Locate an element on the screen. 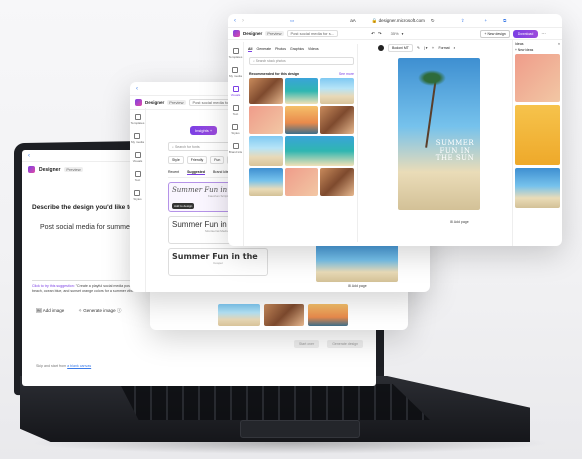 The image size is (582, 459). text-size-icon: aA is located at coordinates (353, 20).